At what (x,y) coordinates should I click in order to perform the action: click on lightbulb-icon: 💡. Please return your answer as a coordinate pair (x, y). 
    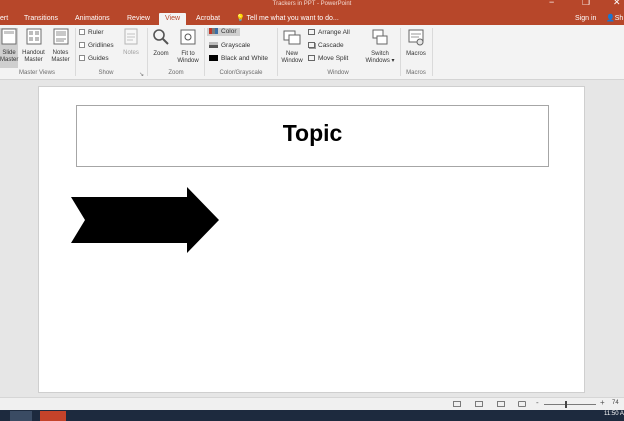
    Looking at the image, I should click on (240, 18).